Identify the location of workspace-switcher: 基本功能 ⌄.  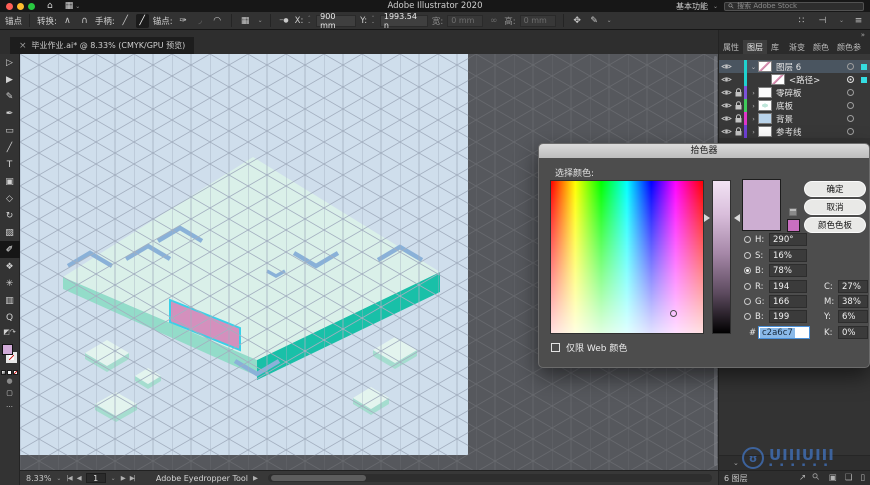
(697, 6).